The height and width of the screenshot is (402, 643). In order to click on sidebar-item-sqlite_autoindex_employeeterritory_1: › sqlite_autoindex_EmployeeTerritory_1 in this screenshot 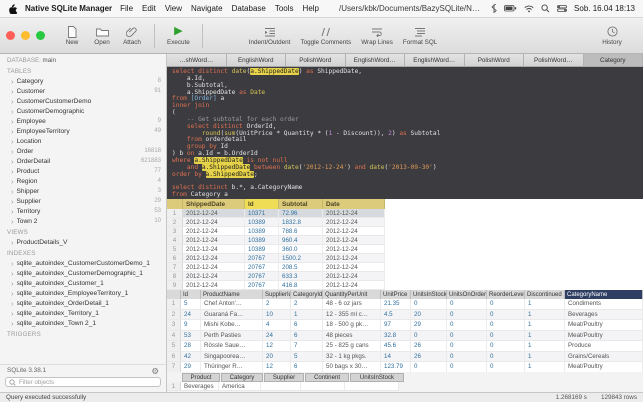, I will do `click(83, 293)`.